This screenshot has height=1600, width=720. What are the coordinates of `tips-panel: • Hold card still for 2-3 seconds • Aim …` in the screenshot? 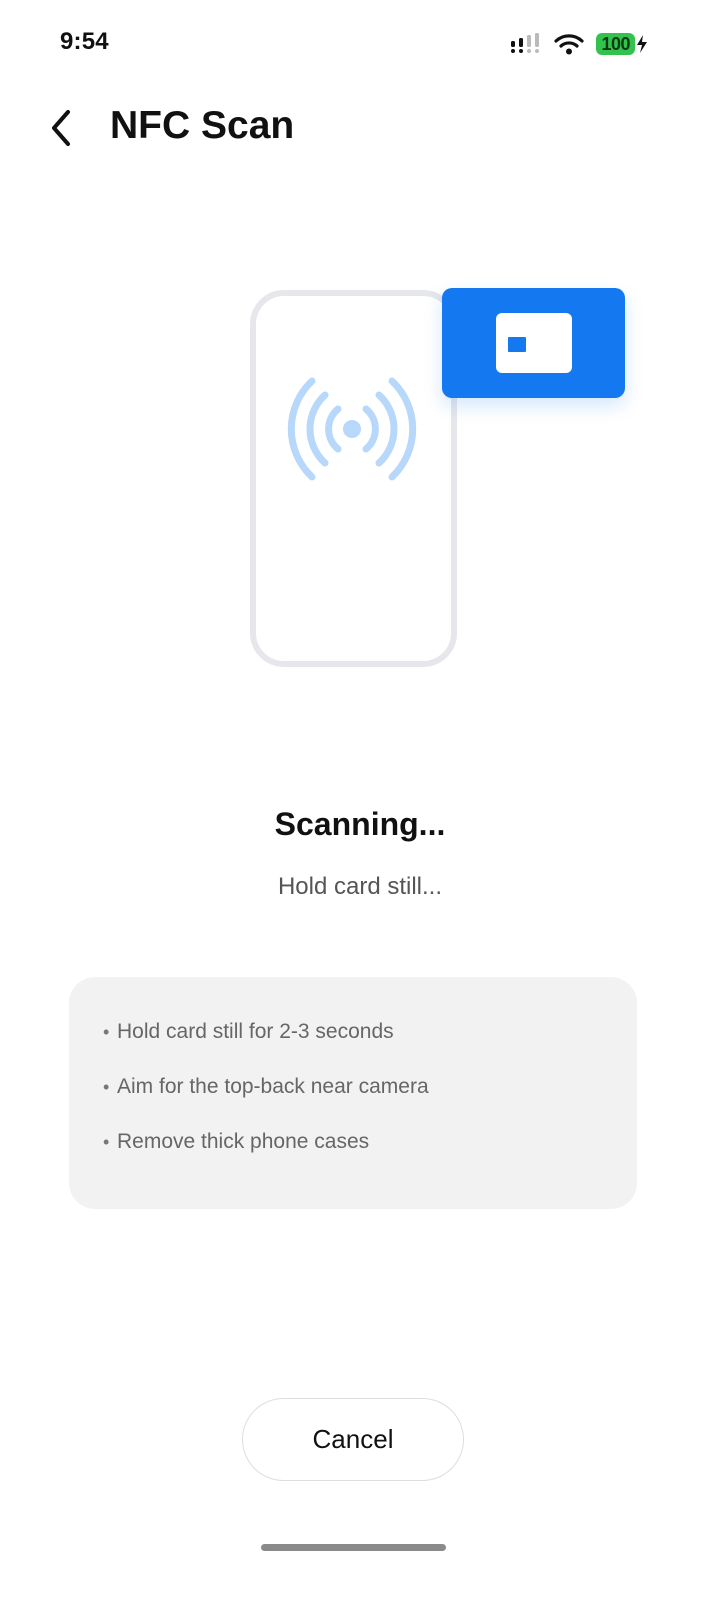 It's located at (353, 1093).